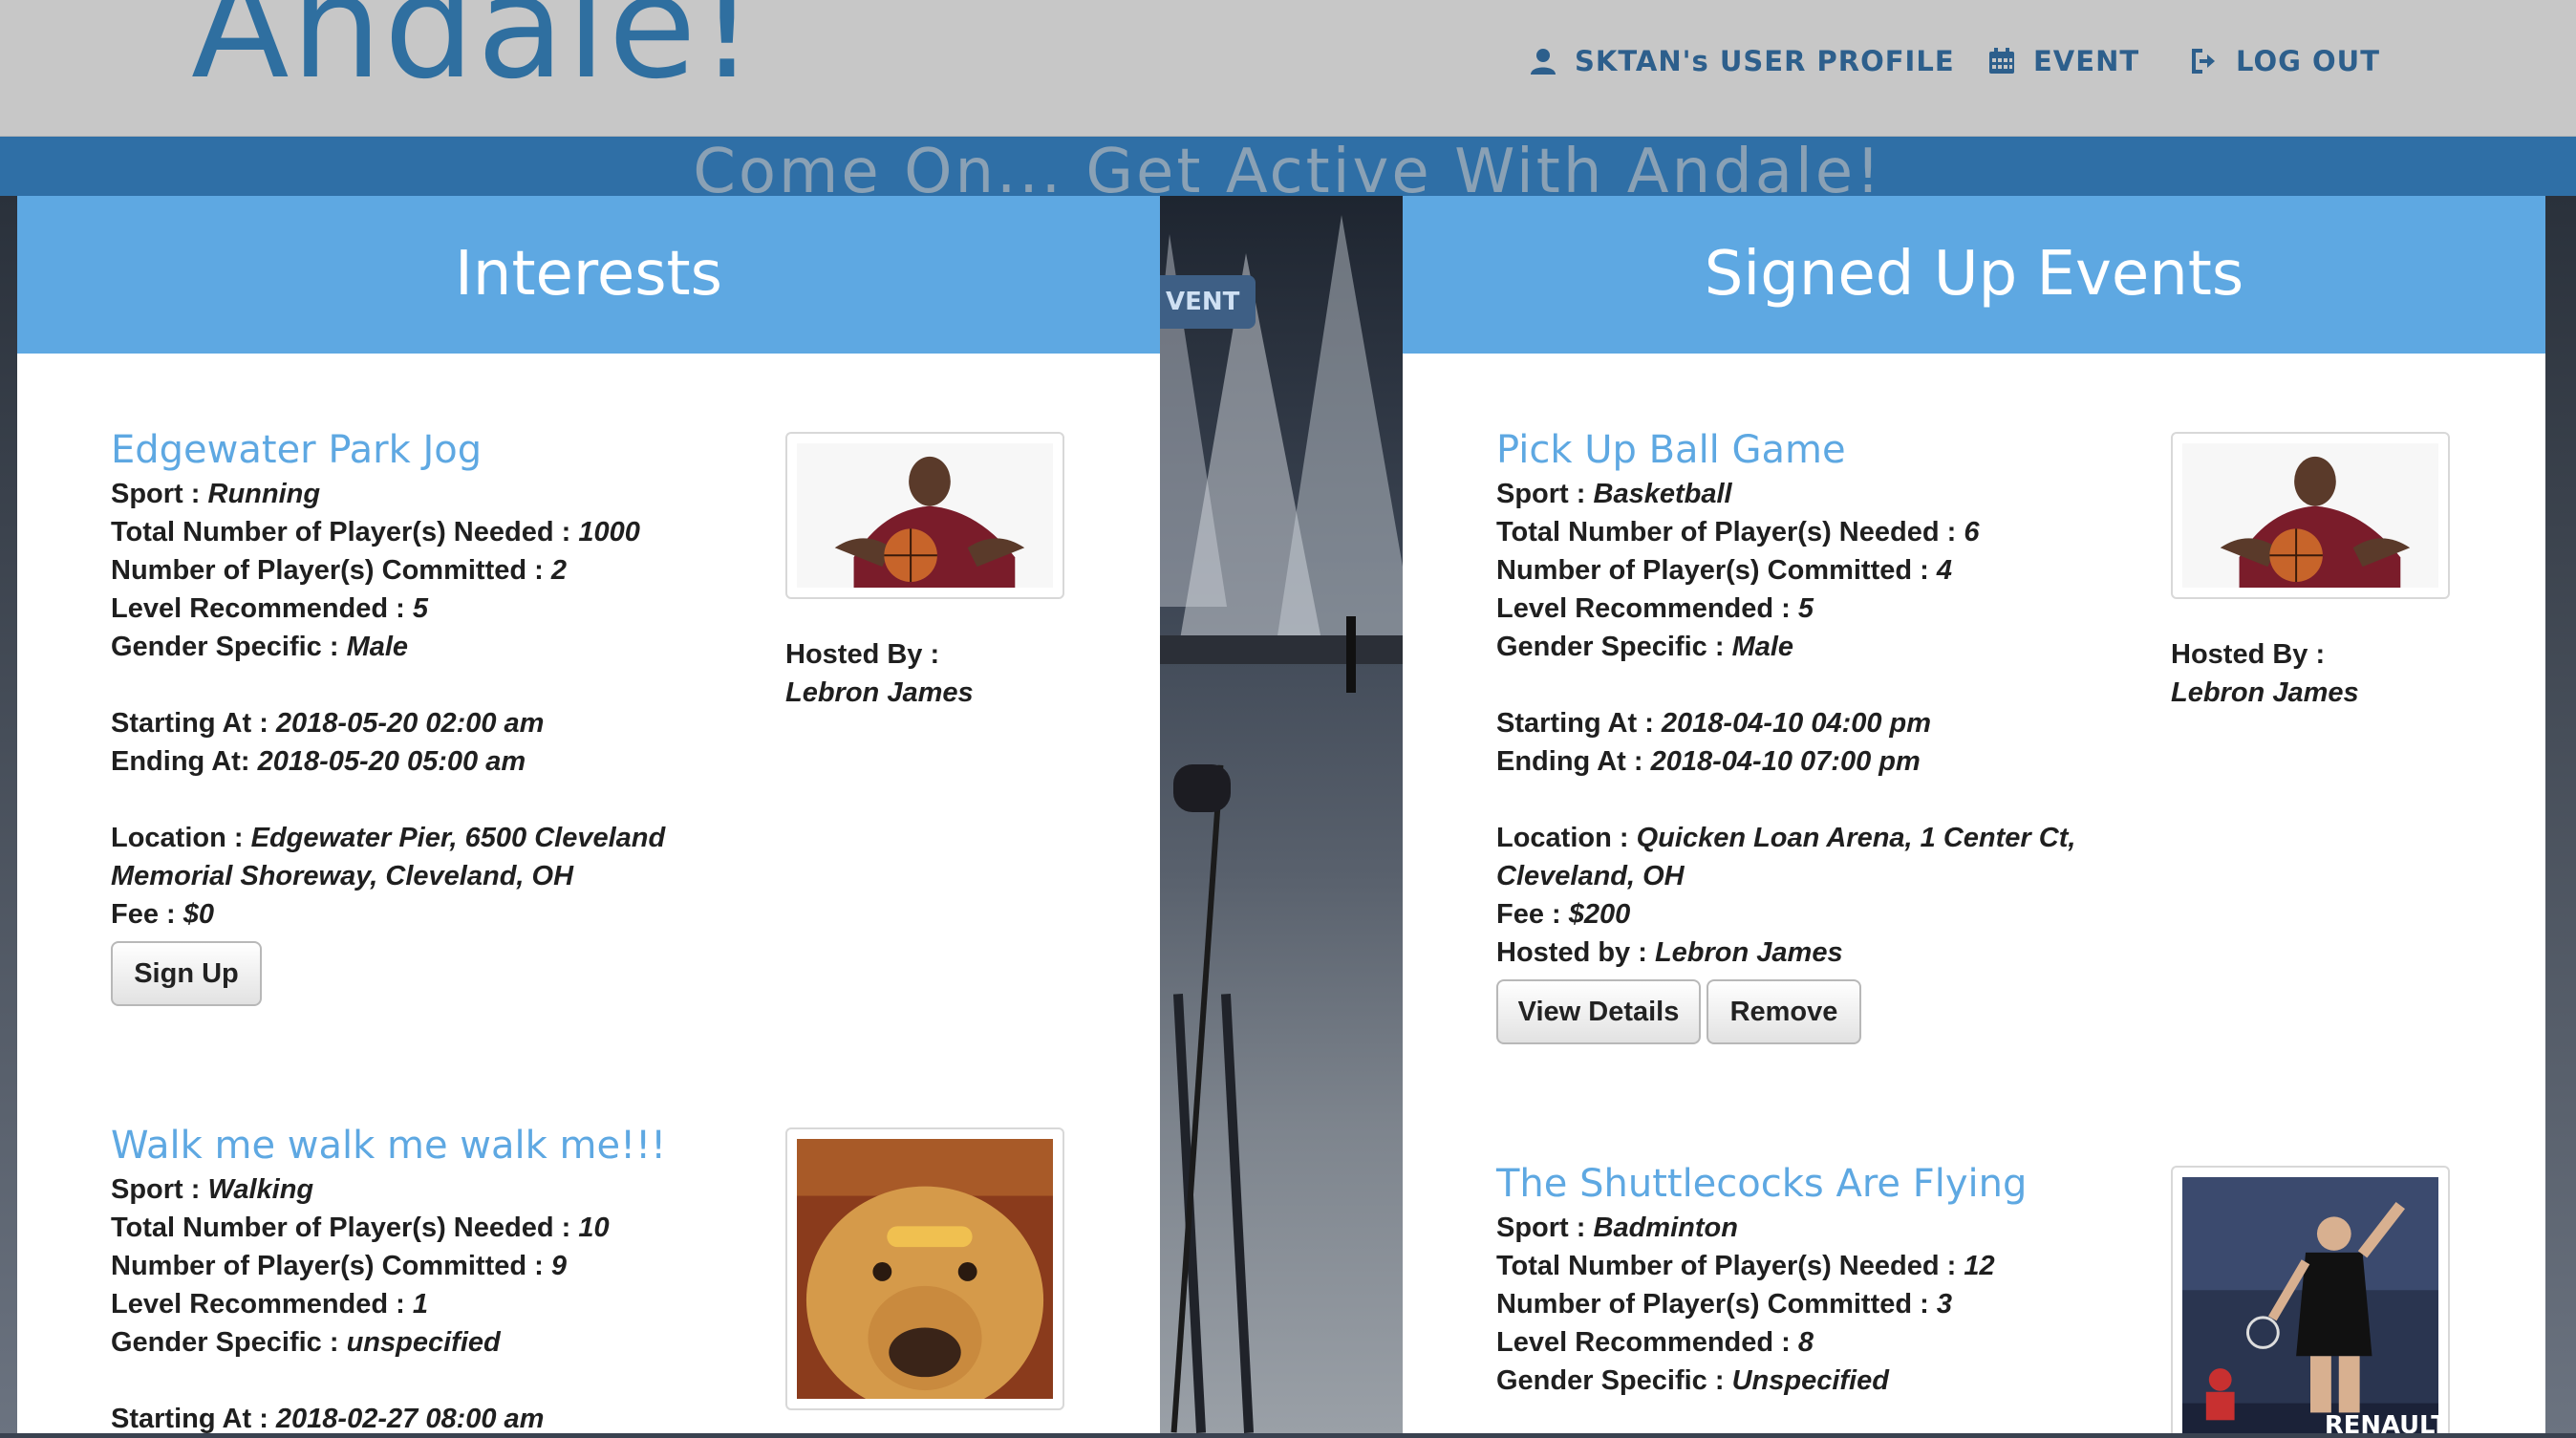 The image size is (2576, 1438). What do you see at coordinates (2308, 61) in the screenshot?
I see `nav-log-out-label: LOG OUT` at bounding box center [2308, 61].